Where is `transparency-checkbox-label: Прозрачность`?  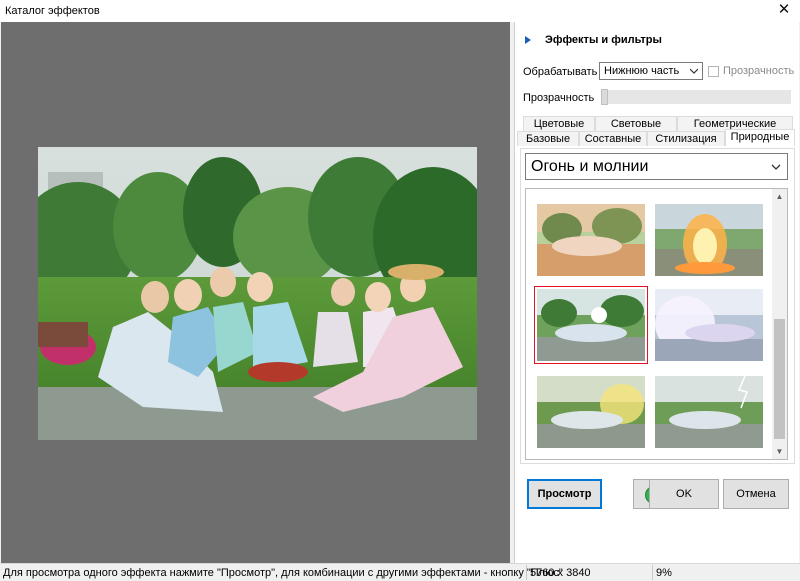
transparency-checkbox-label: Прозрачность is located at coordinates (759, 71).